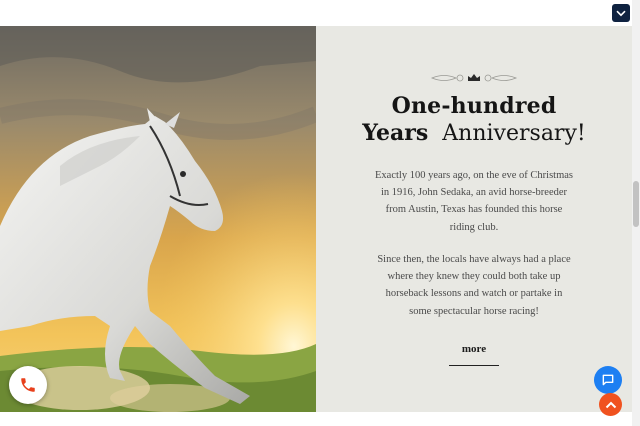 The image size is (640, 426). What do you see at coordinates (636, 204) in the screenshot?
I see `scrollbar-thumb` at bounding box center [636, 204].